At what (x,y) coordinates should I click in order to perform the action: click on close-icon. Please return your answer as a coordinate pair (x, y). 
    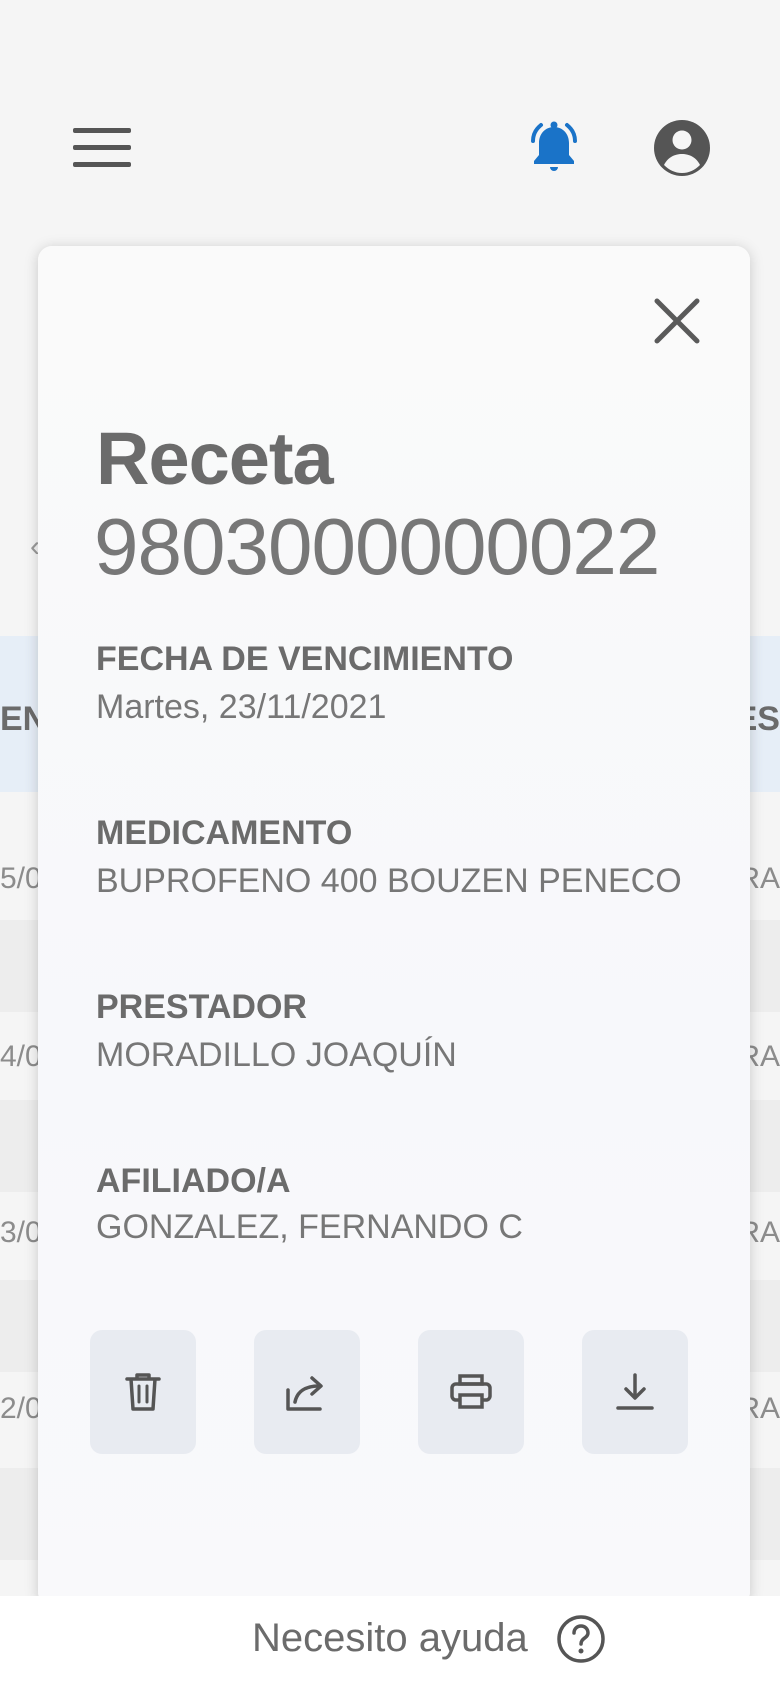
    Looking at the image, I should click on (677, 321).